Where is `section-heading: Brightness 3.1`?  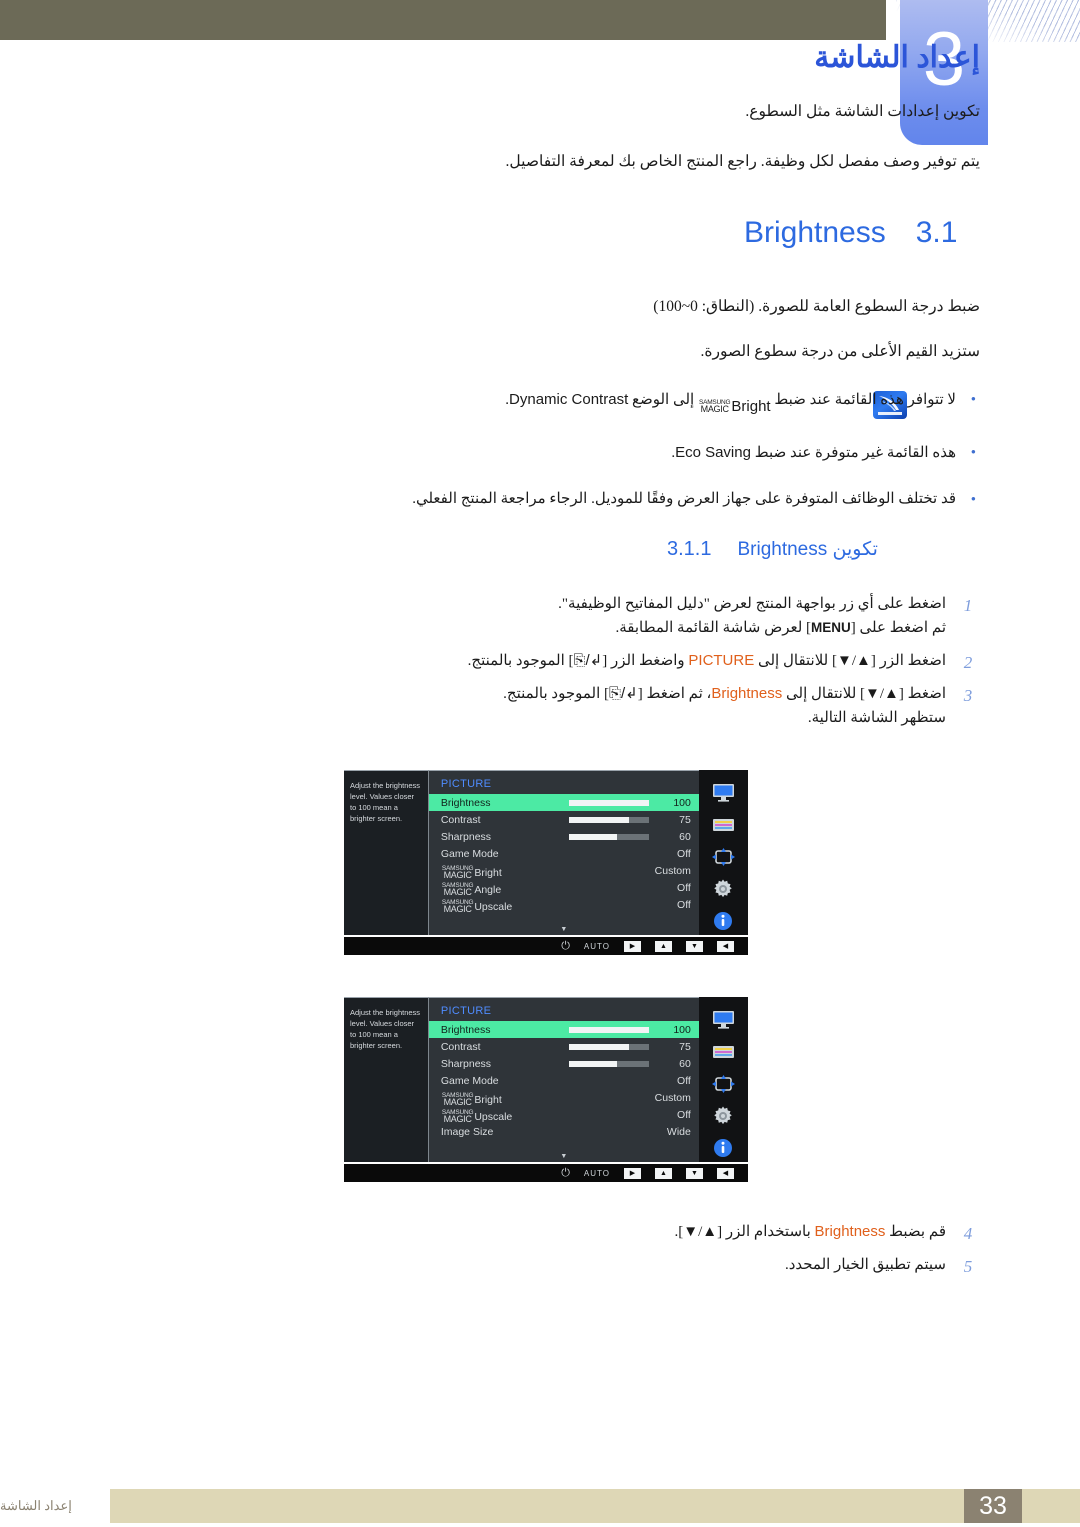 section-heading: Brightness 3.1 is located at coordinates (850, 233).